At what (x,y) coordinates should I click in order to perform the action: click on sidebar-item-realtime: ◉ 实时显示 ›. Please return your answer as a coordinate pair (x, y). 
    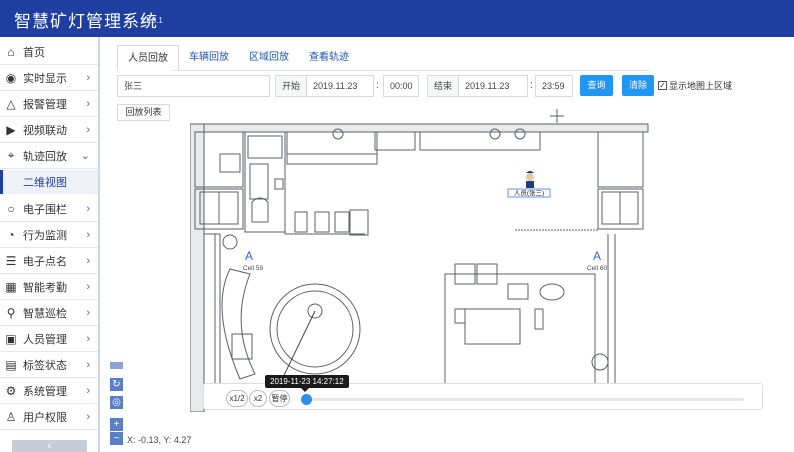
    Looking at the image, I should click on (49, 78).